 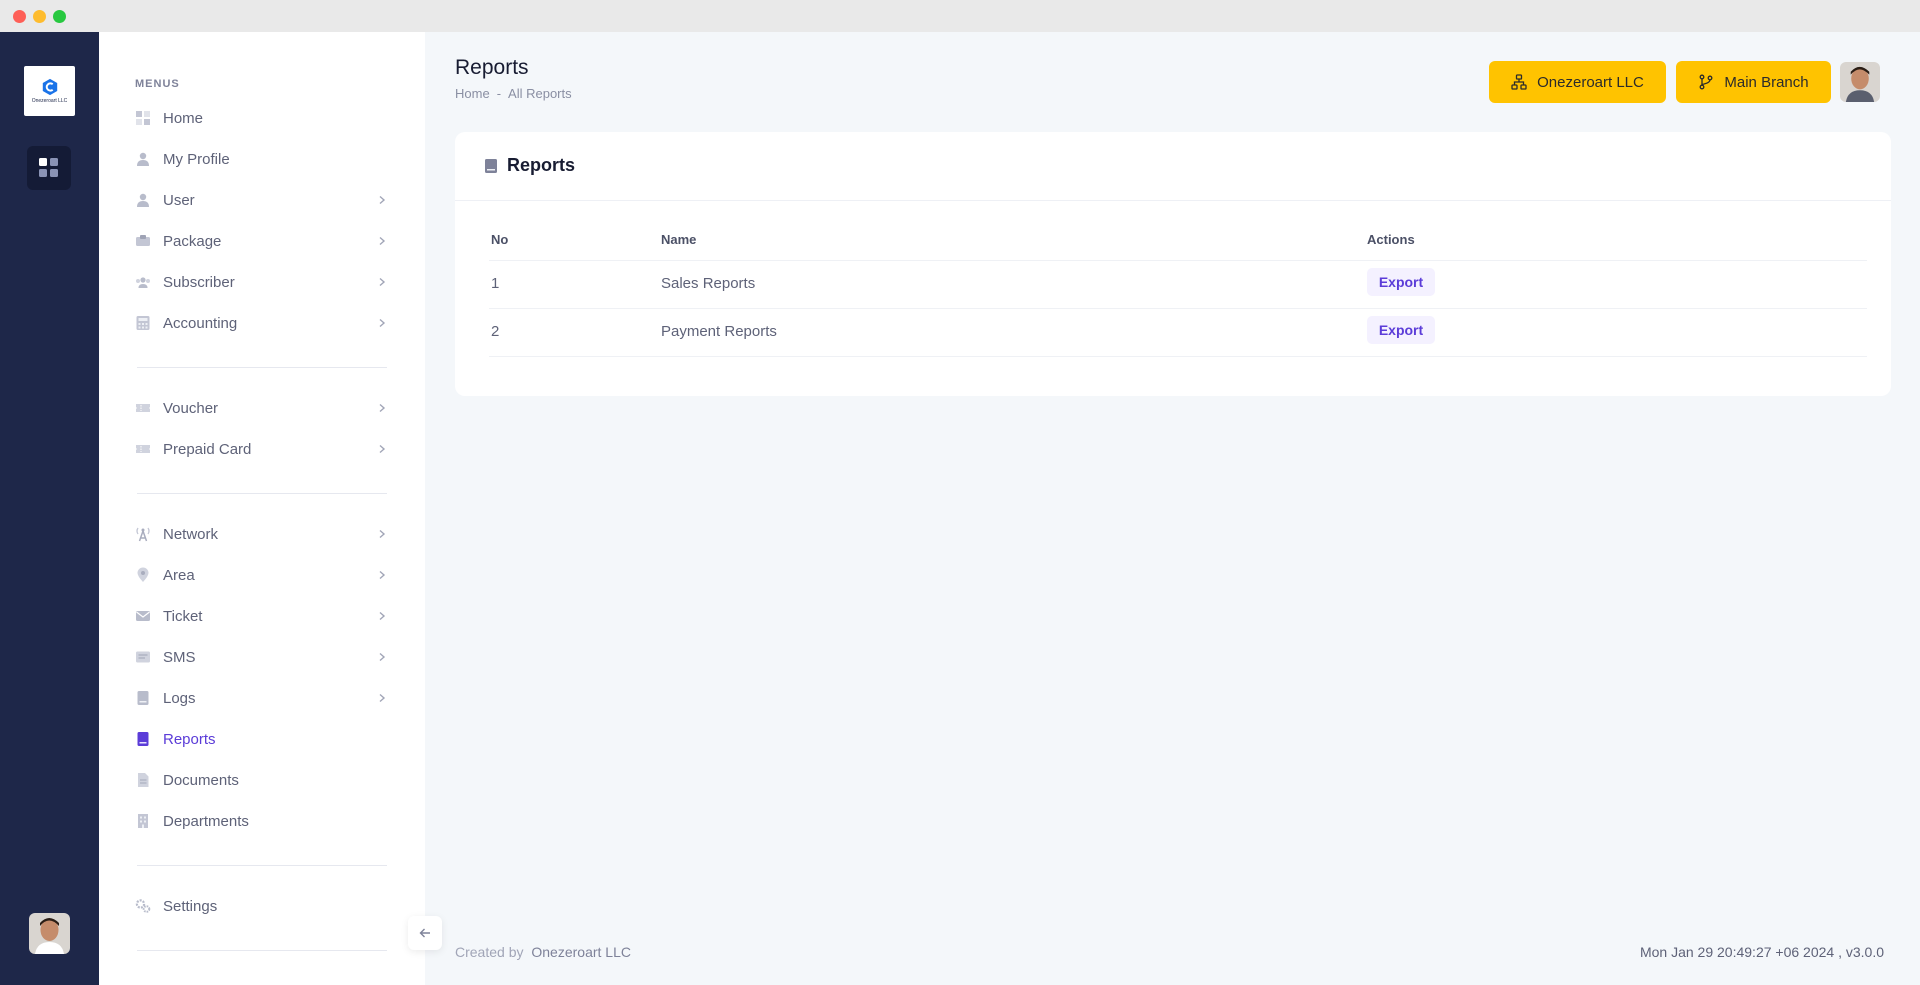 What do you see at coordinates (143, 780) in the screenshot?
I see `document-icon` at bounding box center [143, 780].